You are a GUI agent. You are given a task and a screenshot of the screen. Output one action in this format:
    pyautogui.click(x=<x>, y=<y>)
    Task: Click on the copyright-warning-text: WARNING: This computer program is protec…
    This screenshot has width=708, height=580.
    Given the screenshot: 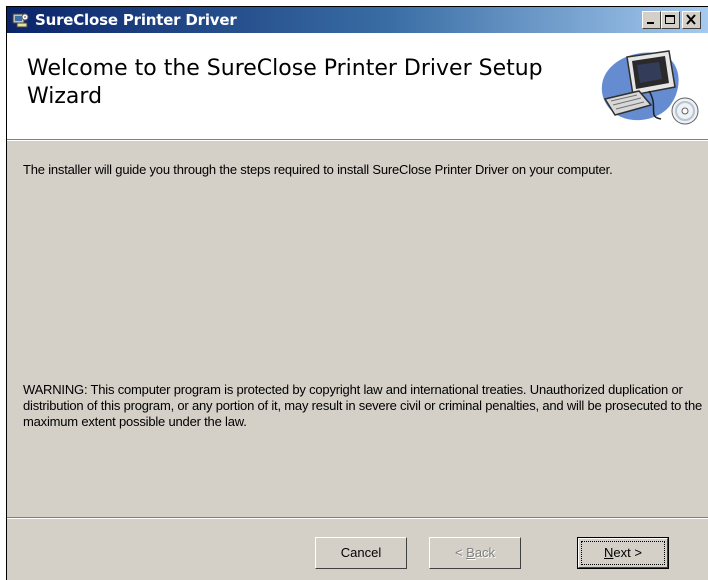 What is the action you would take?
    pyautogui.click(x=363, y=405)
    